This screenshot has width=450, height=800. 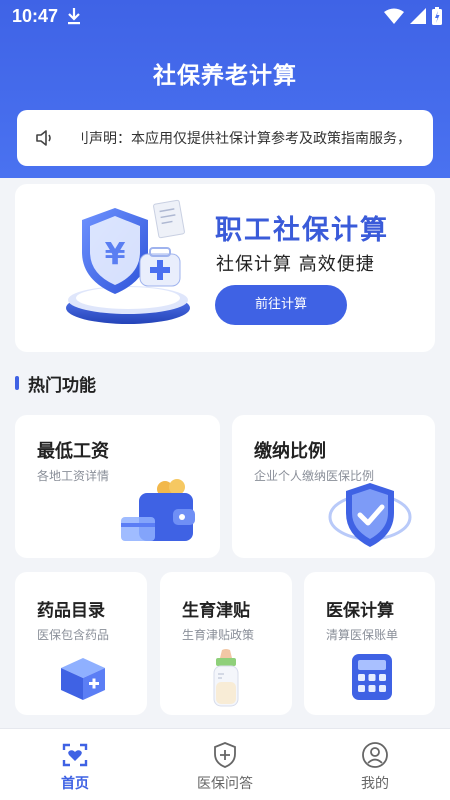 I want to click on page-title: 社保养老计算, so click(x=225, y=76).